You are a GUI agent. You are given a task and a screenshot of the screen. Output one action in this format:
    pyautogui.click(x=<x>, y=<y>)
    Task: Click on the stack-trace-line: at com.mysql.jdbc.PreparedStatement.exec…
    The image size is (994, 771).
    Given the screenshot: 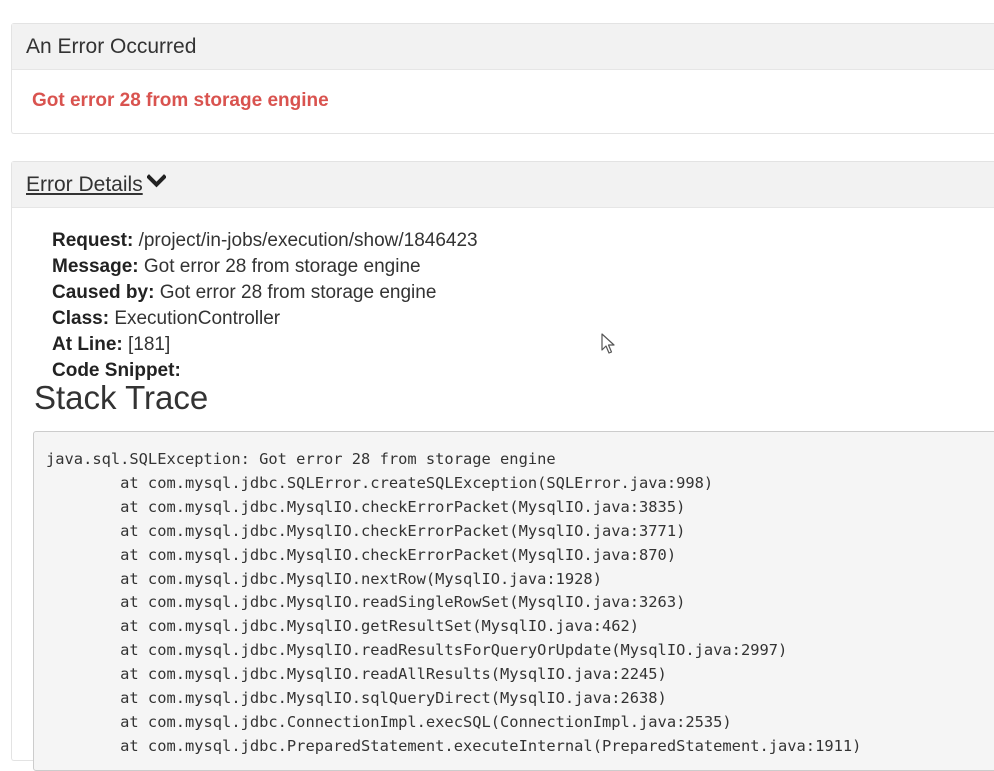 What is the action you would take?
    pyautogui.click(x=454, y=745)
    